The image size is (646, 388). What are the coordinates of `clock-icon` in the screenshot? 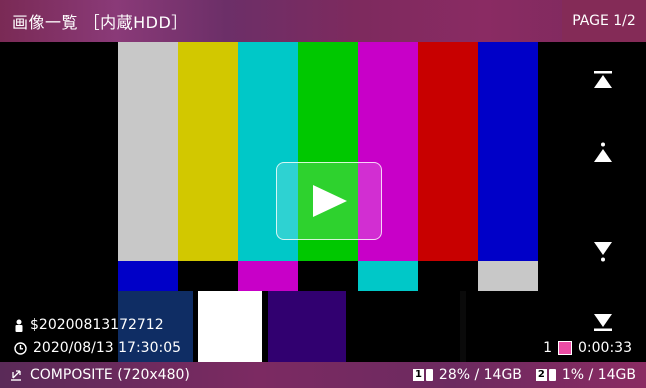 It's located at (20, 348).